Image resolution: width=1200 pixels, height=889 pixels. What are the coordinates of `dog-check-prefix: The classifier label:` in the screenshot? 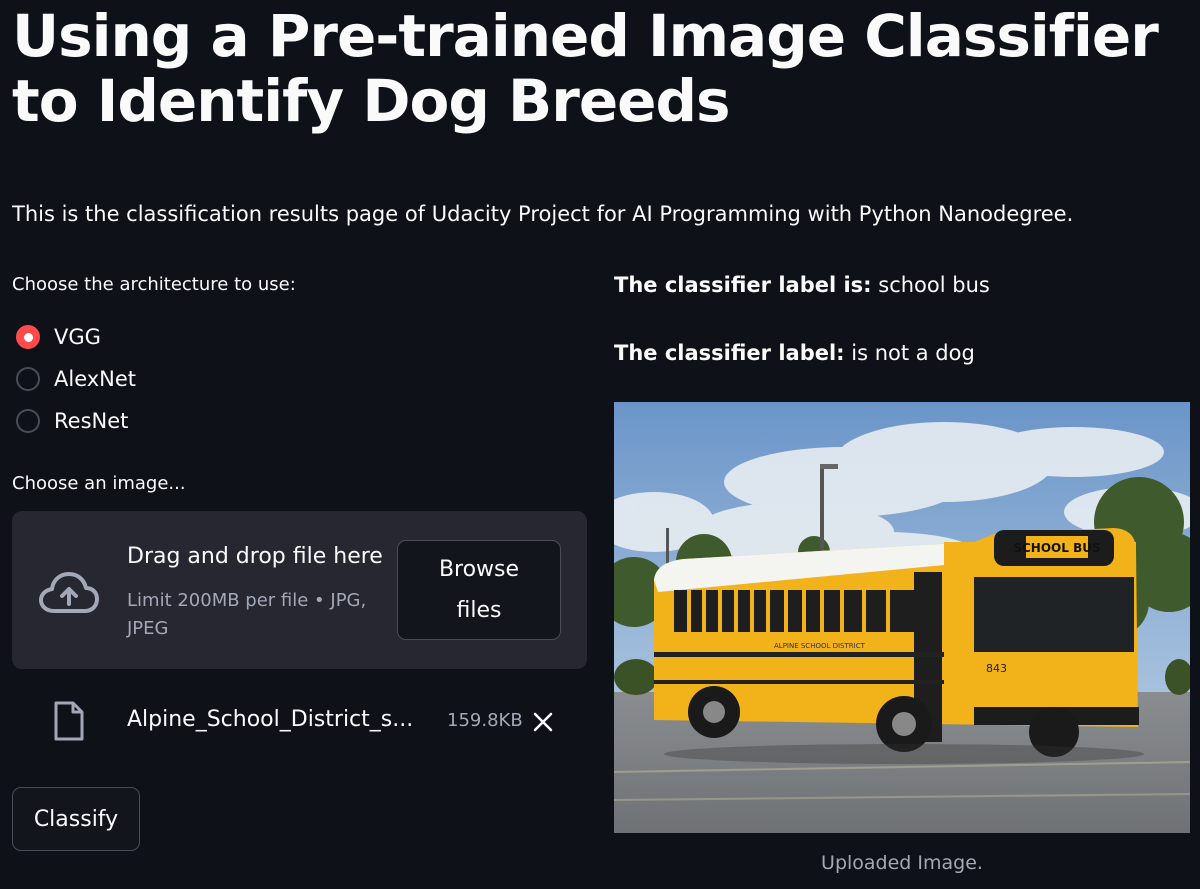 It's located at (729, 353).